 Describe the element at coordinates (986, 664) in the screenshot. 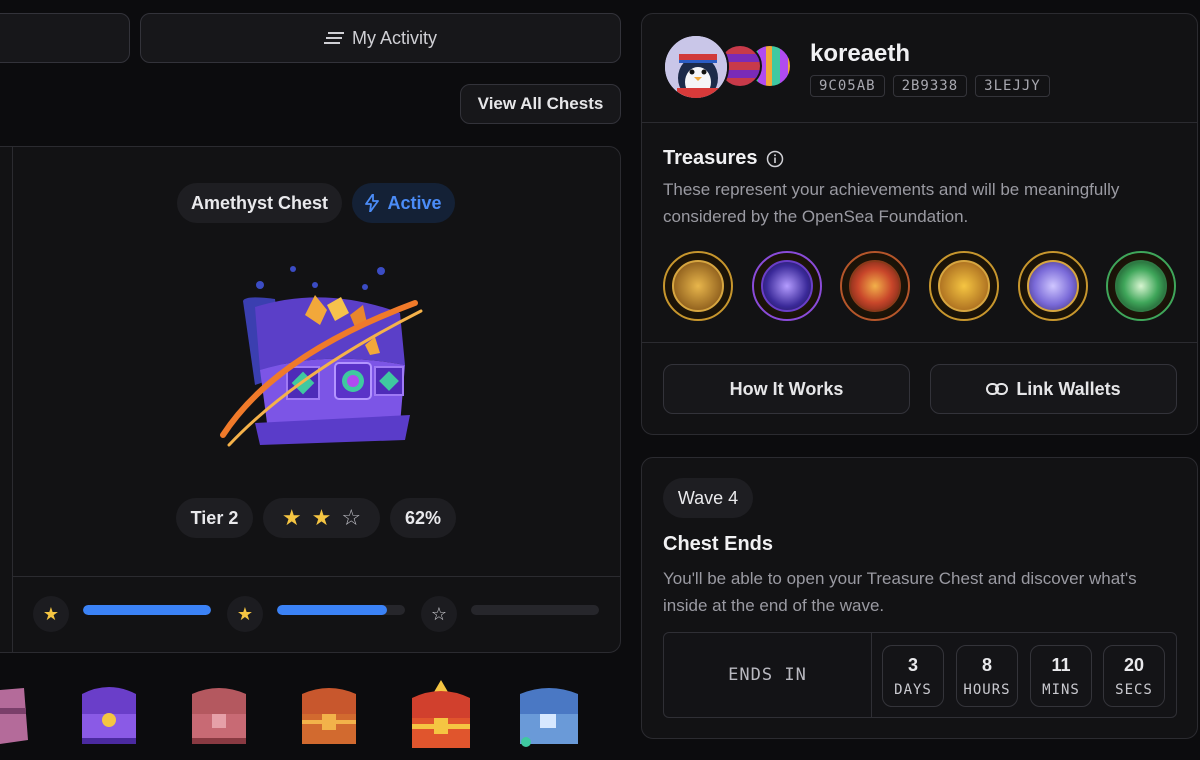

I see `countdown-hours-value: 8` at that location.